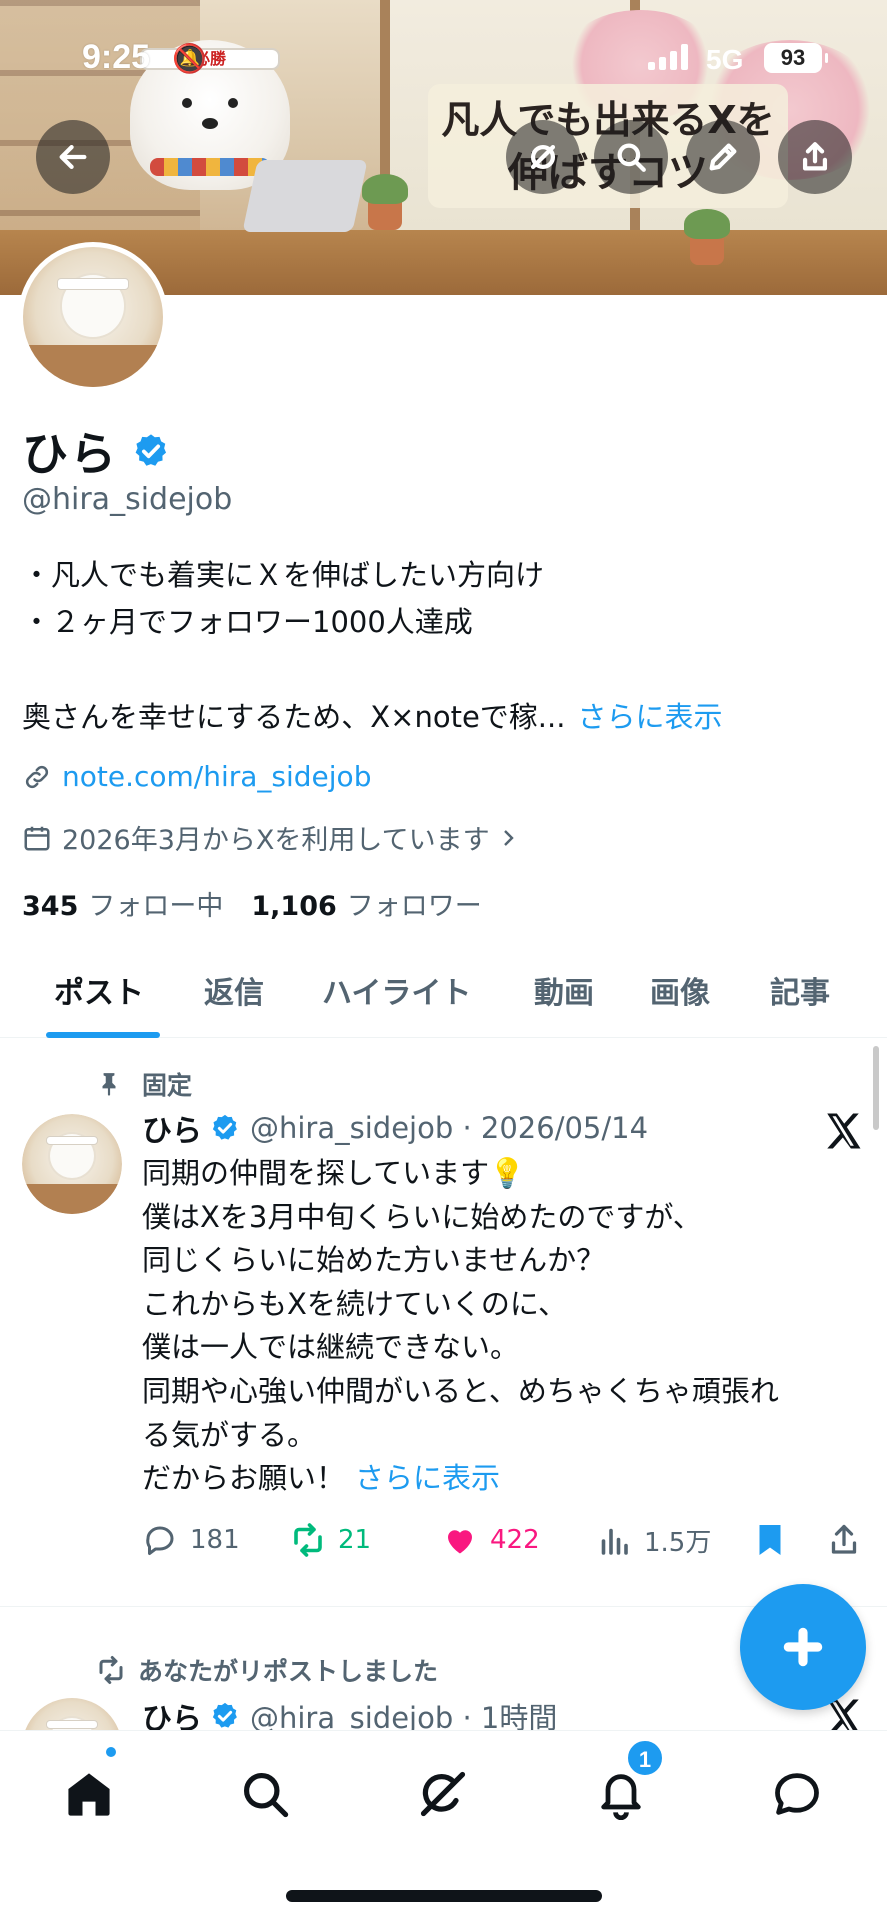 The height and width of the screenshot is (1920, 887). What do you see at coordinates (330, 1540) in the screenshot?
I see `repost-button: 21` at bounding box center [330, 1540].